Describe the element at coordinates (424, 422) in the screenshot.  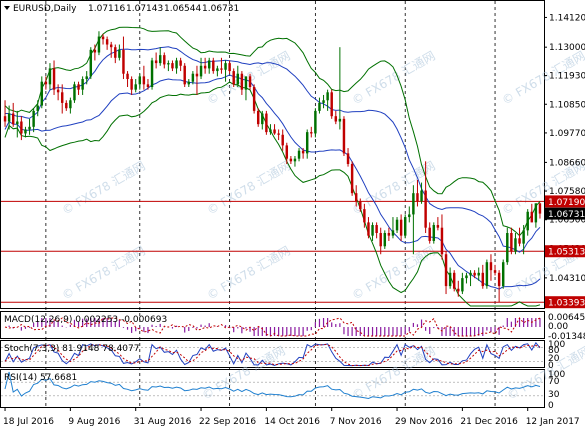
I see `time-tick-label: 29 Nov 2016` at that location.